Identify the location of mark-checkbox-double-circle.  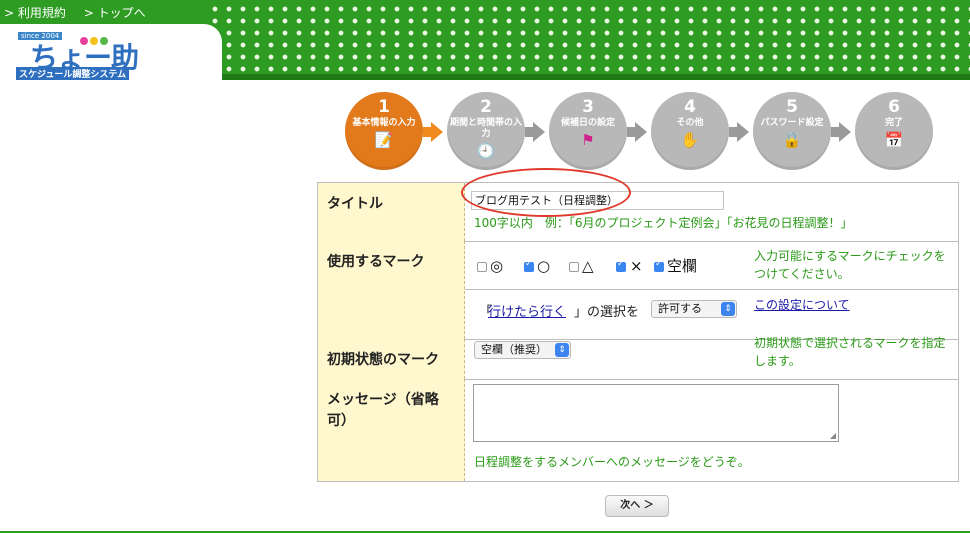
(482, 267).